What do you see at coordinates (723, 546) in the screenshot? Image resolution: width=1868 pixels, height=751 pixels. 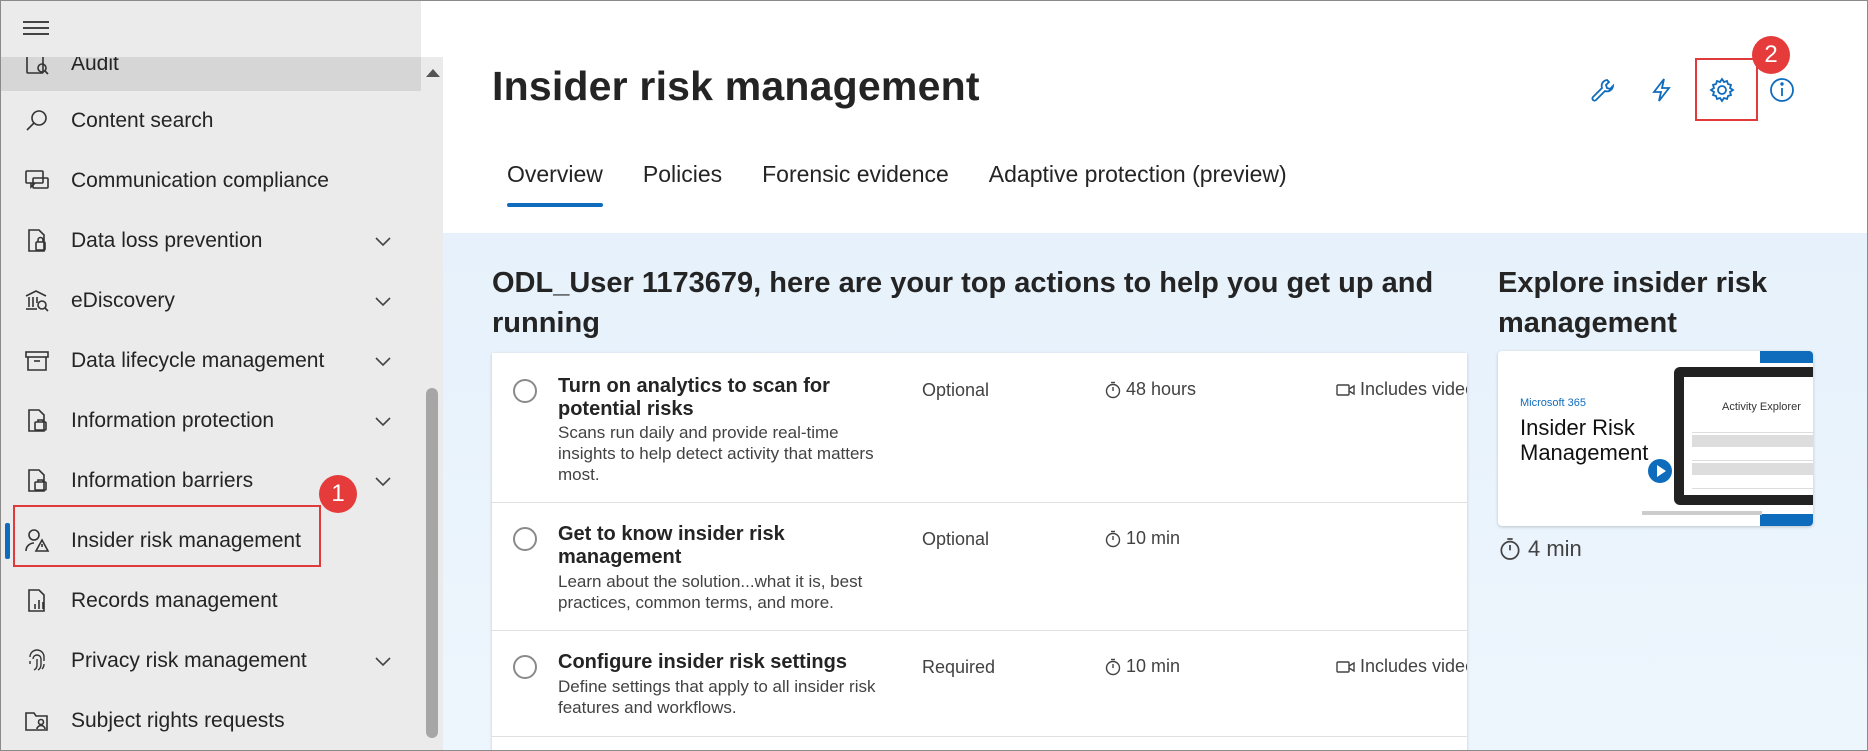 I see `action-title: Get to know insider risk management` at bounding box center [723, 546].